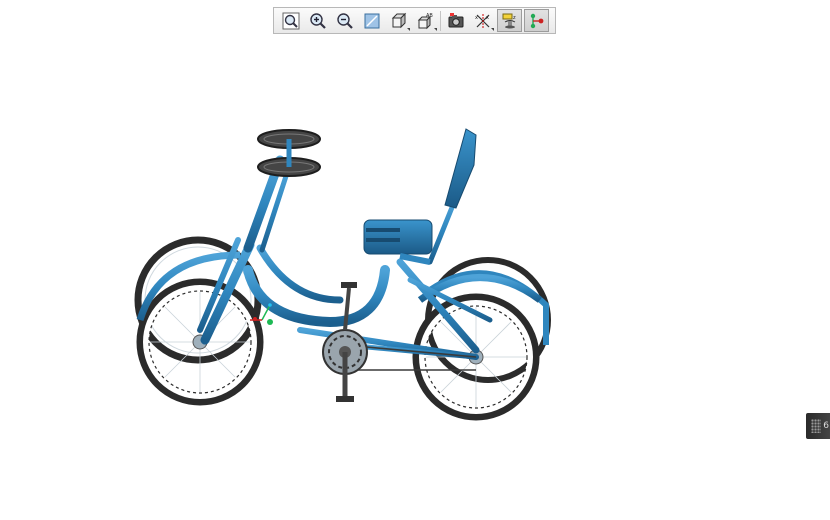 This screenshot has width=830, height=520. I want to click on zoom-in-icon, so click(317, 20).